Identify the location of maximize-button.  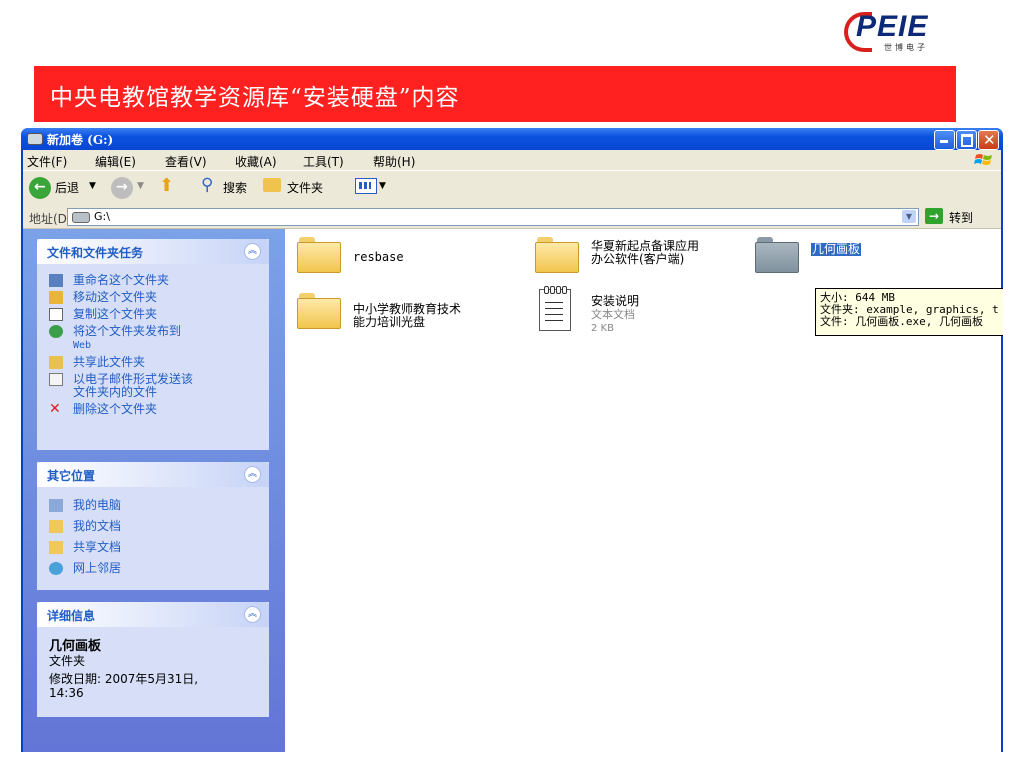
(966, 140).